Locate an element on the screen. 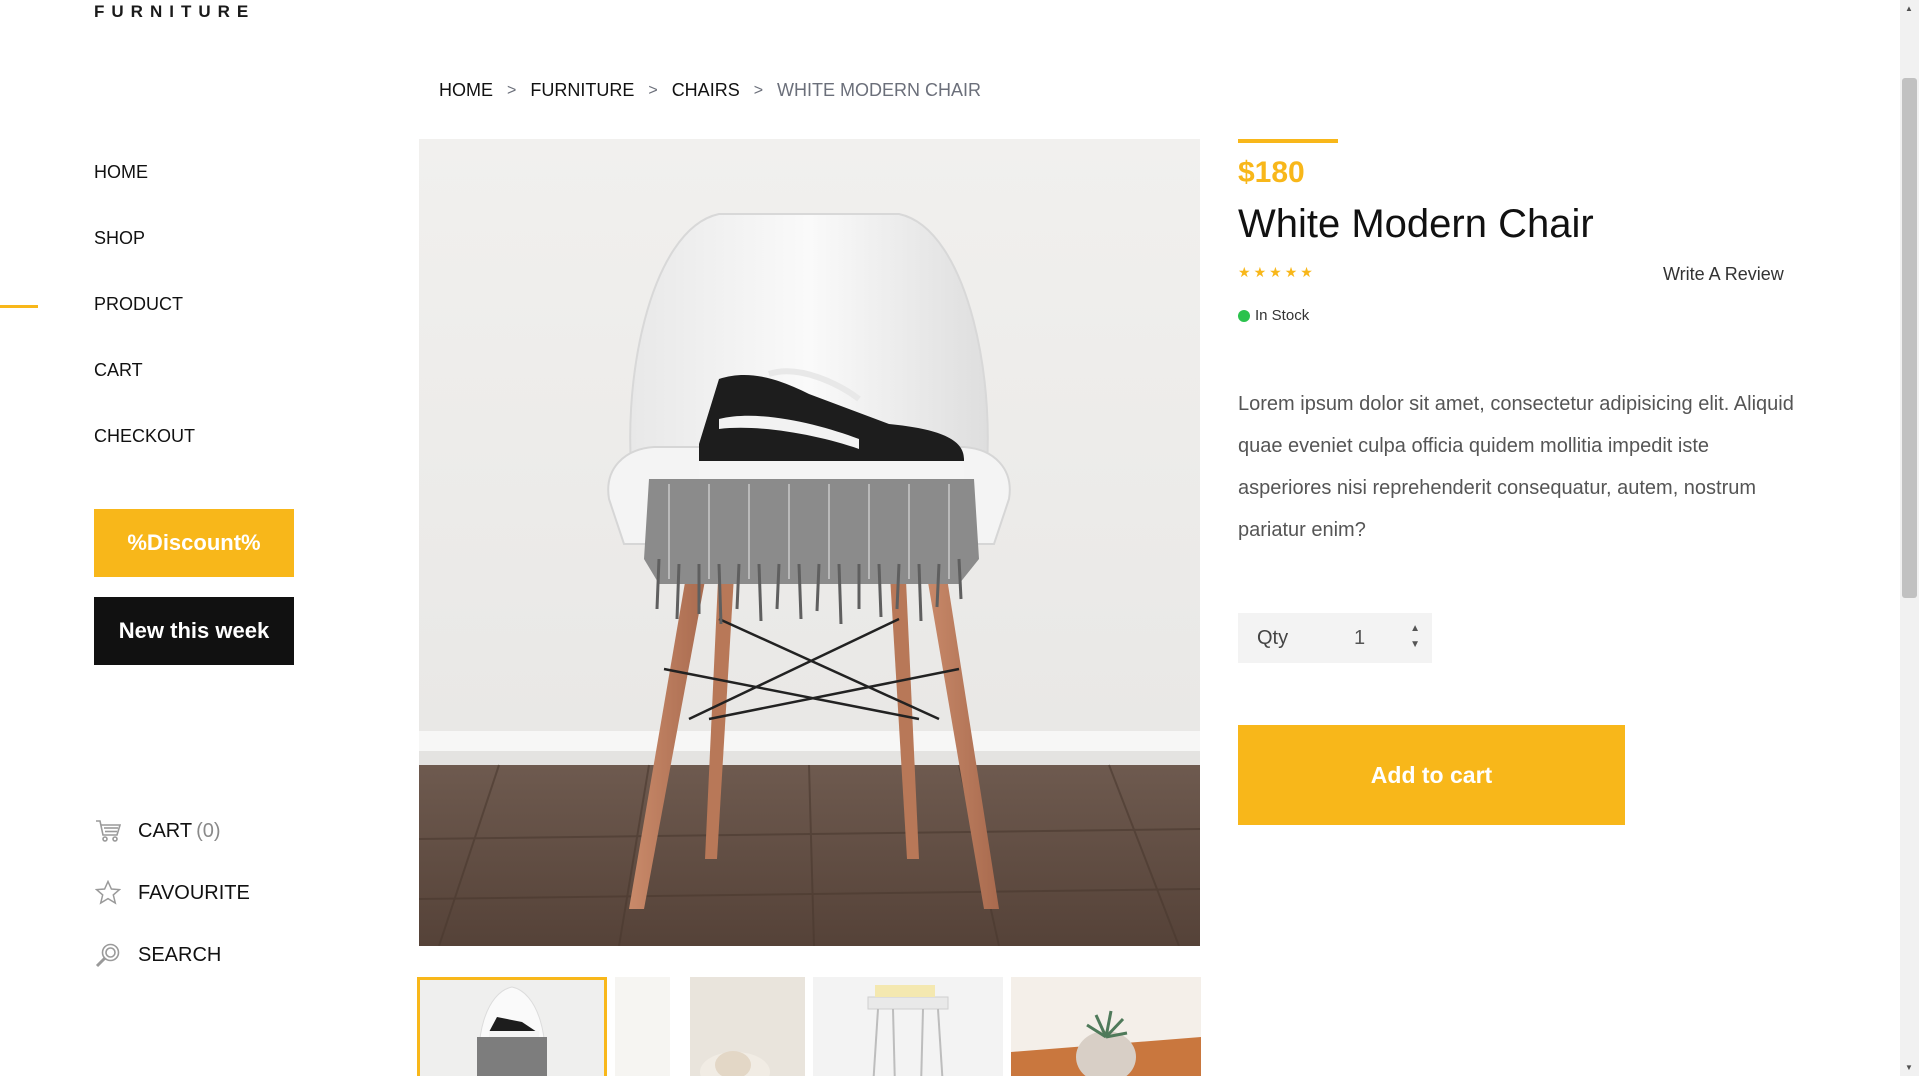 The height and width of the screenshot is (1076, 1919). side-link-favourite: FAVOURITE is located at coordinates (172, 893).